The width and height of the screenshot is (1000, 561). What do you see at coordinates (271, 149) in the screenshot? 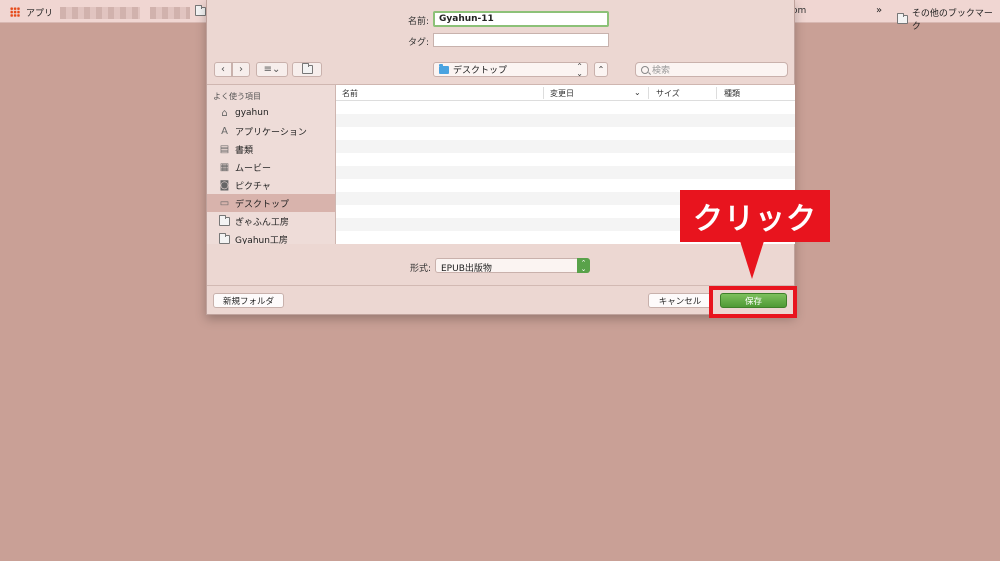
I see `sidebar-item: ▤ 書類` at bounding box center [271, 149].